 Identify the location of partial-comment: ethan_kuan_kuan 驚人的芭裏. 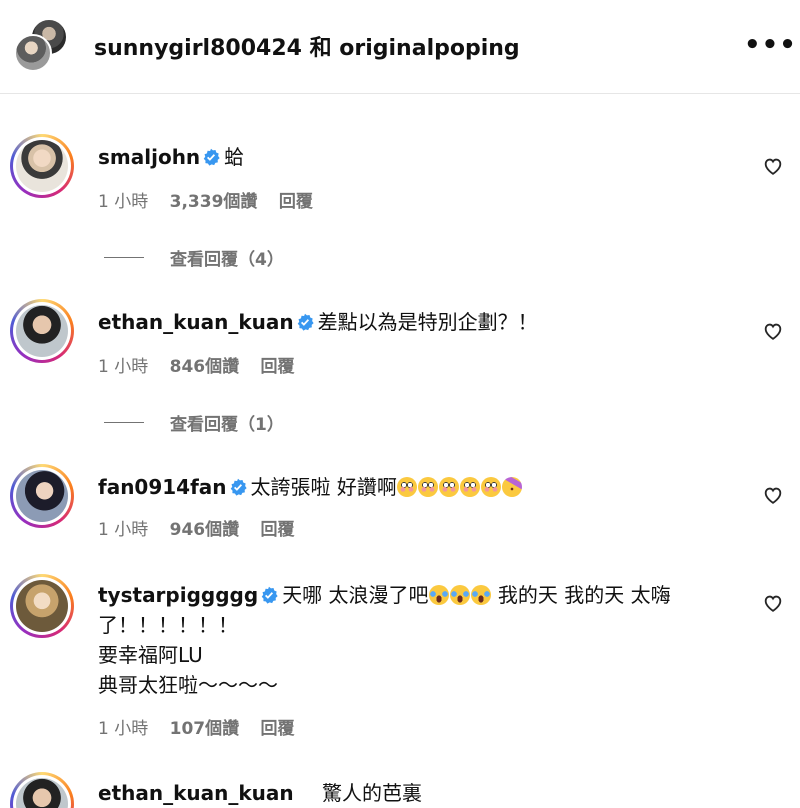
(400, 789).